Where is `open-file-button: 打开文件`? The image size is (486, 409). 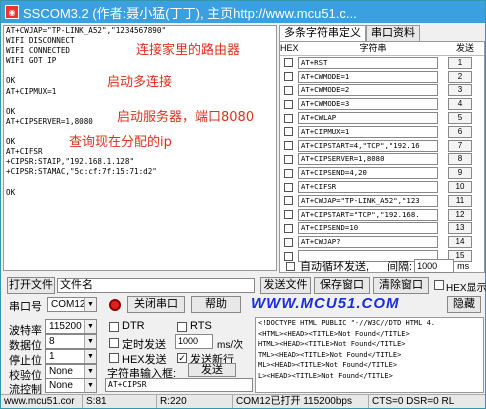 open-file-button: 打开文件 is located at coordinates (31, 285).